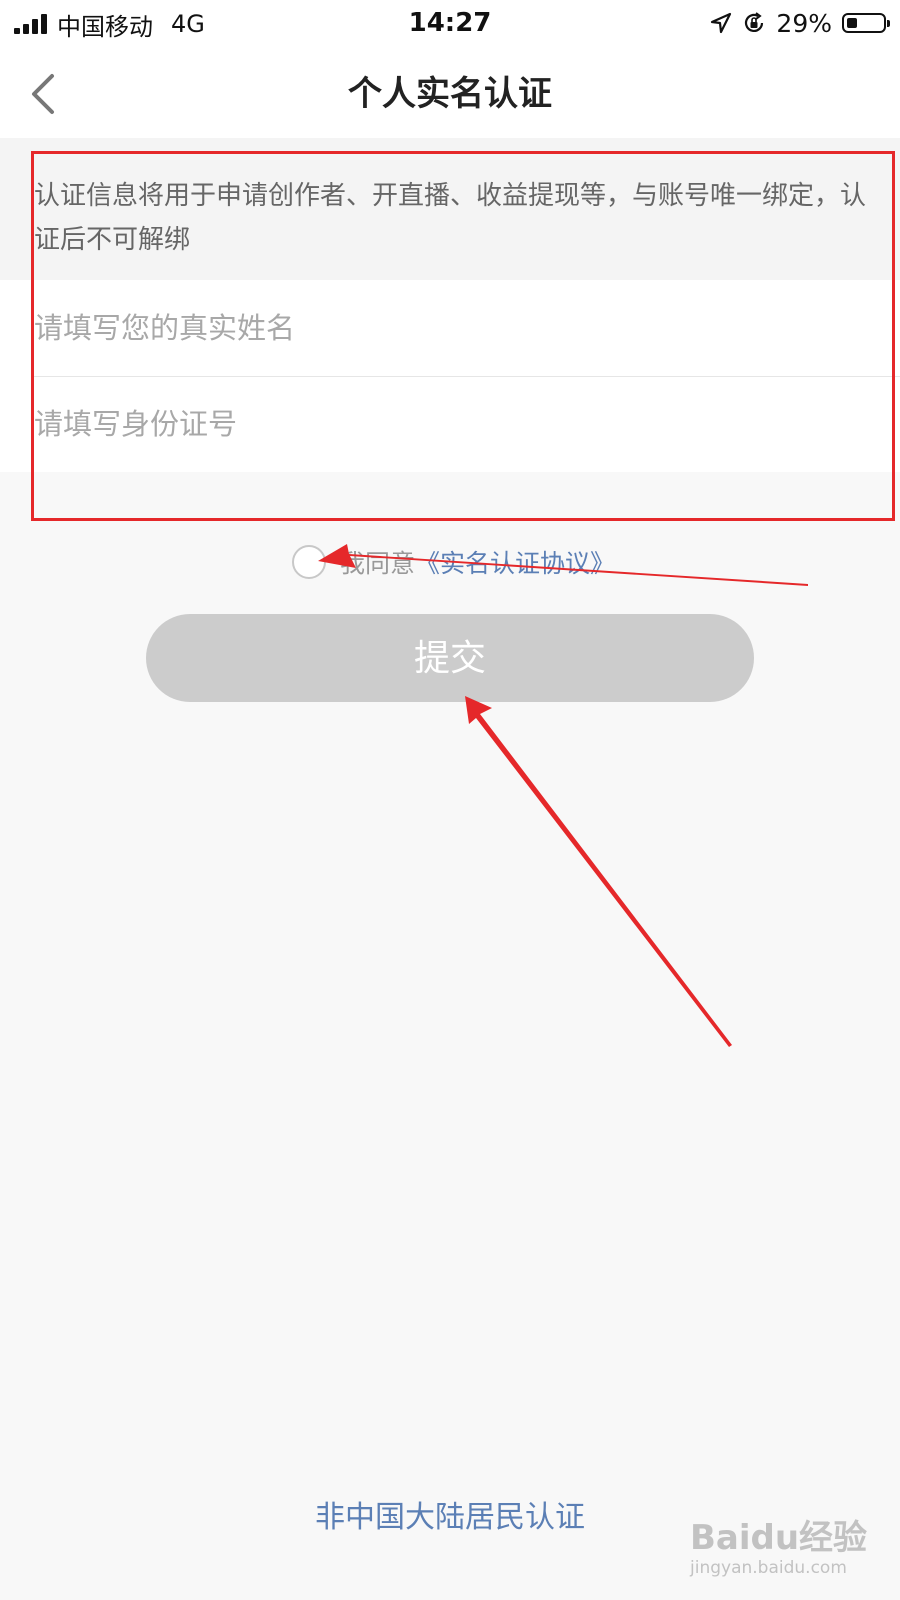 The image size is (900, 1600). I want to click on page-title: 个人实名认证, so click(450, 94).